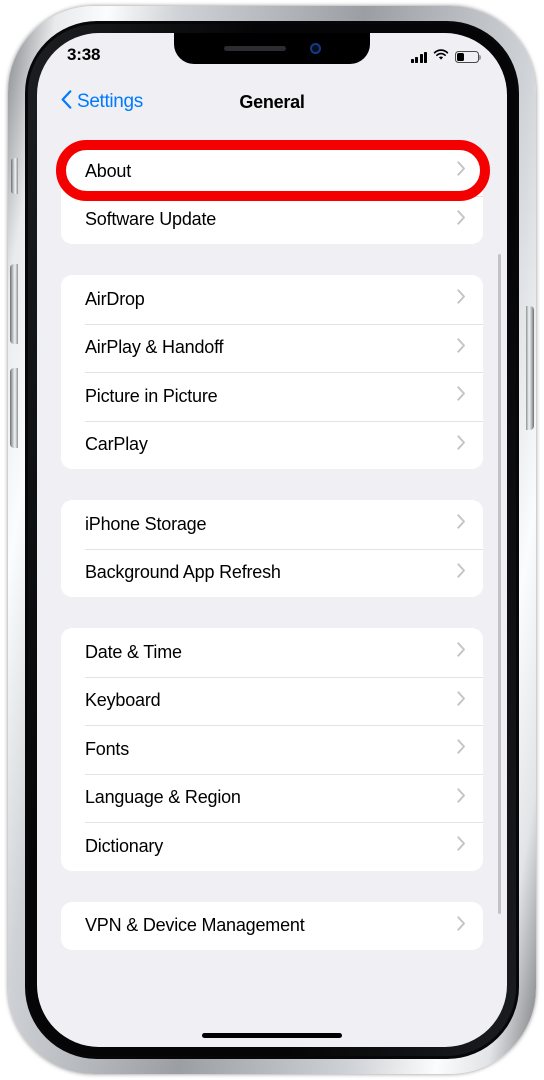  I want to click on battery-fill-level, so click(460, 57).